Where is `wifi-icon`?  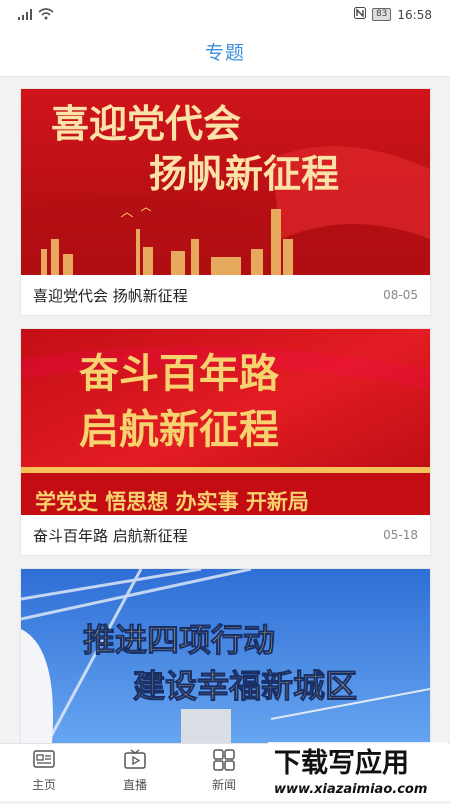
wifi-icon is located at coordinates (46, 15).